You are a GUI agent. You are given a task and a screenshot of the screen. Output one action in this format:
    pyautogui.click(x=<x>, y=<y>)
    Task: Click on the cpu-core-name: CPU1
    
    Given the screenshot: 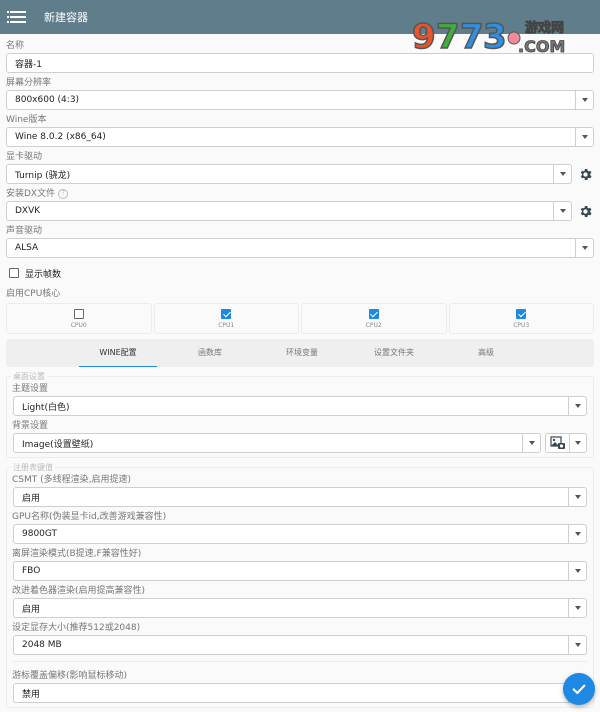 What is the action you would take?
    pyautogui.click(x=226, y=325)
    